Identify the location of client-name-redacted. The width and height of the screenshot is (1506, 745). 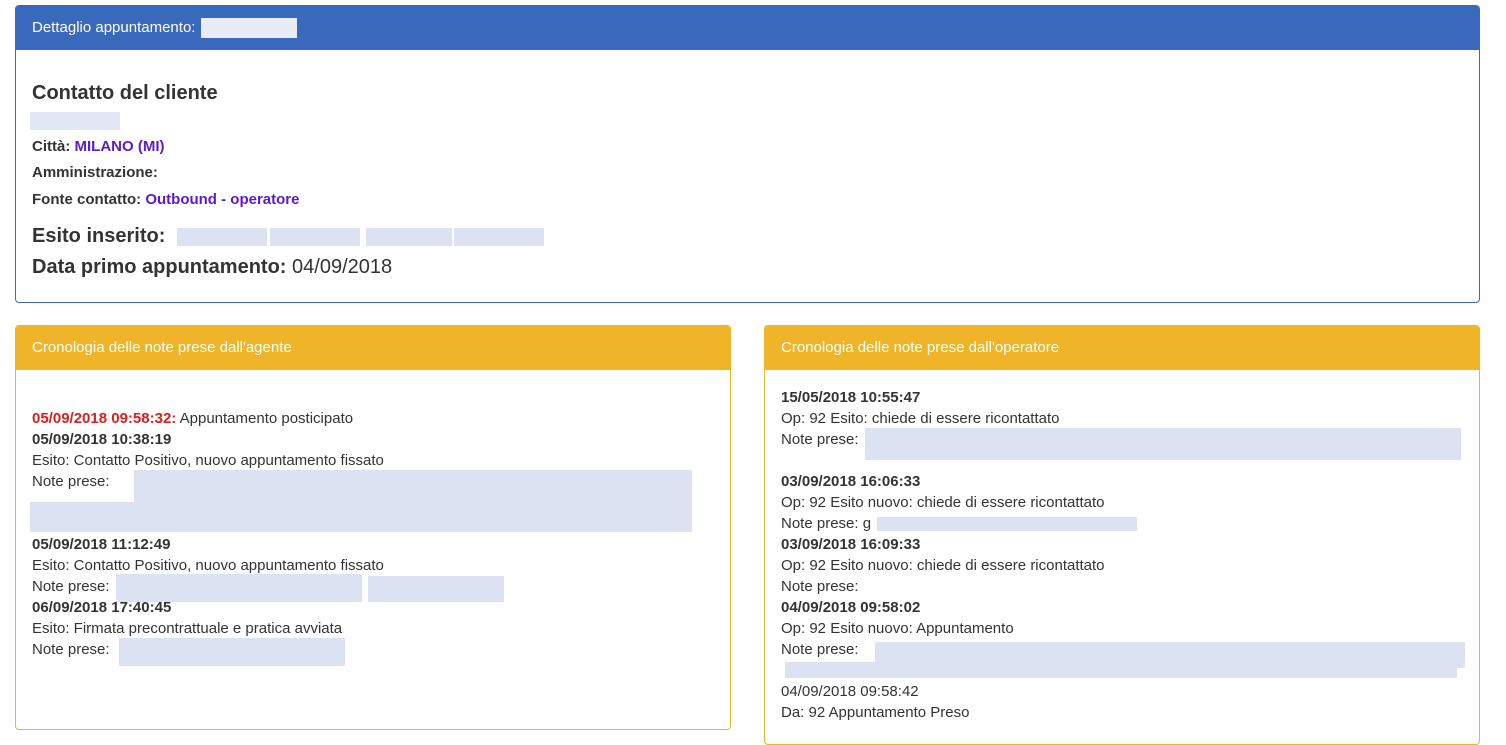
(75, 121).